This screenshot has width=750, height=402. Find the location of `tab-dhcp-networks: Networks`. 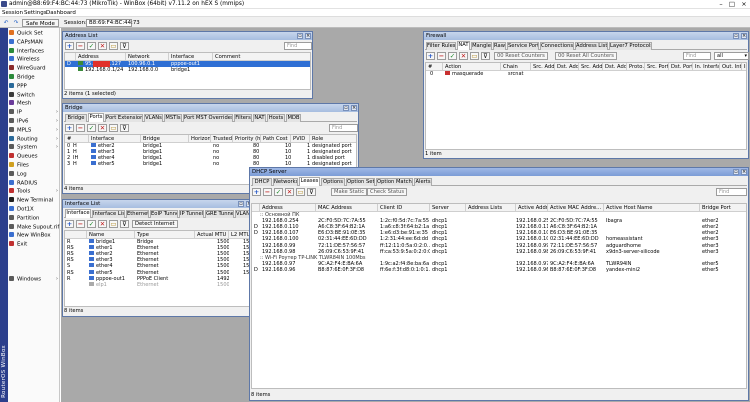

tab-dhcp-networks: Networks is located at coordinates (285, 182).